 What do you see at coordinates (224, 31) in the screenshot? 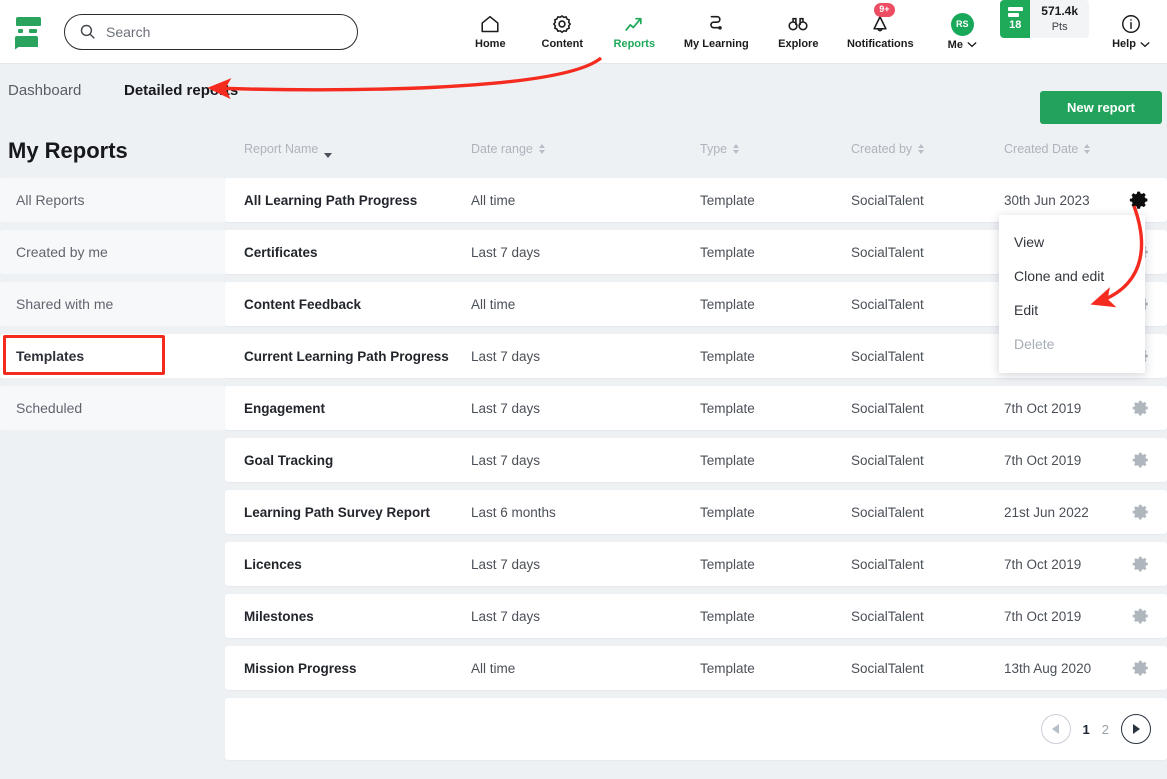
I see `search-input` at bounding box center [224, 31].